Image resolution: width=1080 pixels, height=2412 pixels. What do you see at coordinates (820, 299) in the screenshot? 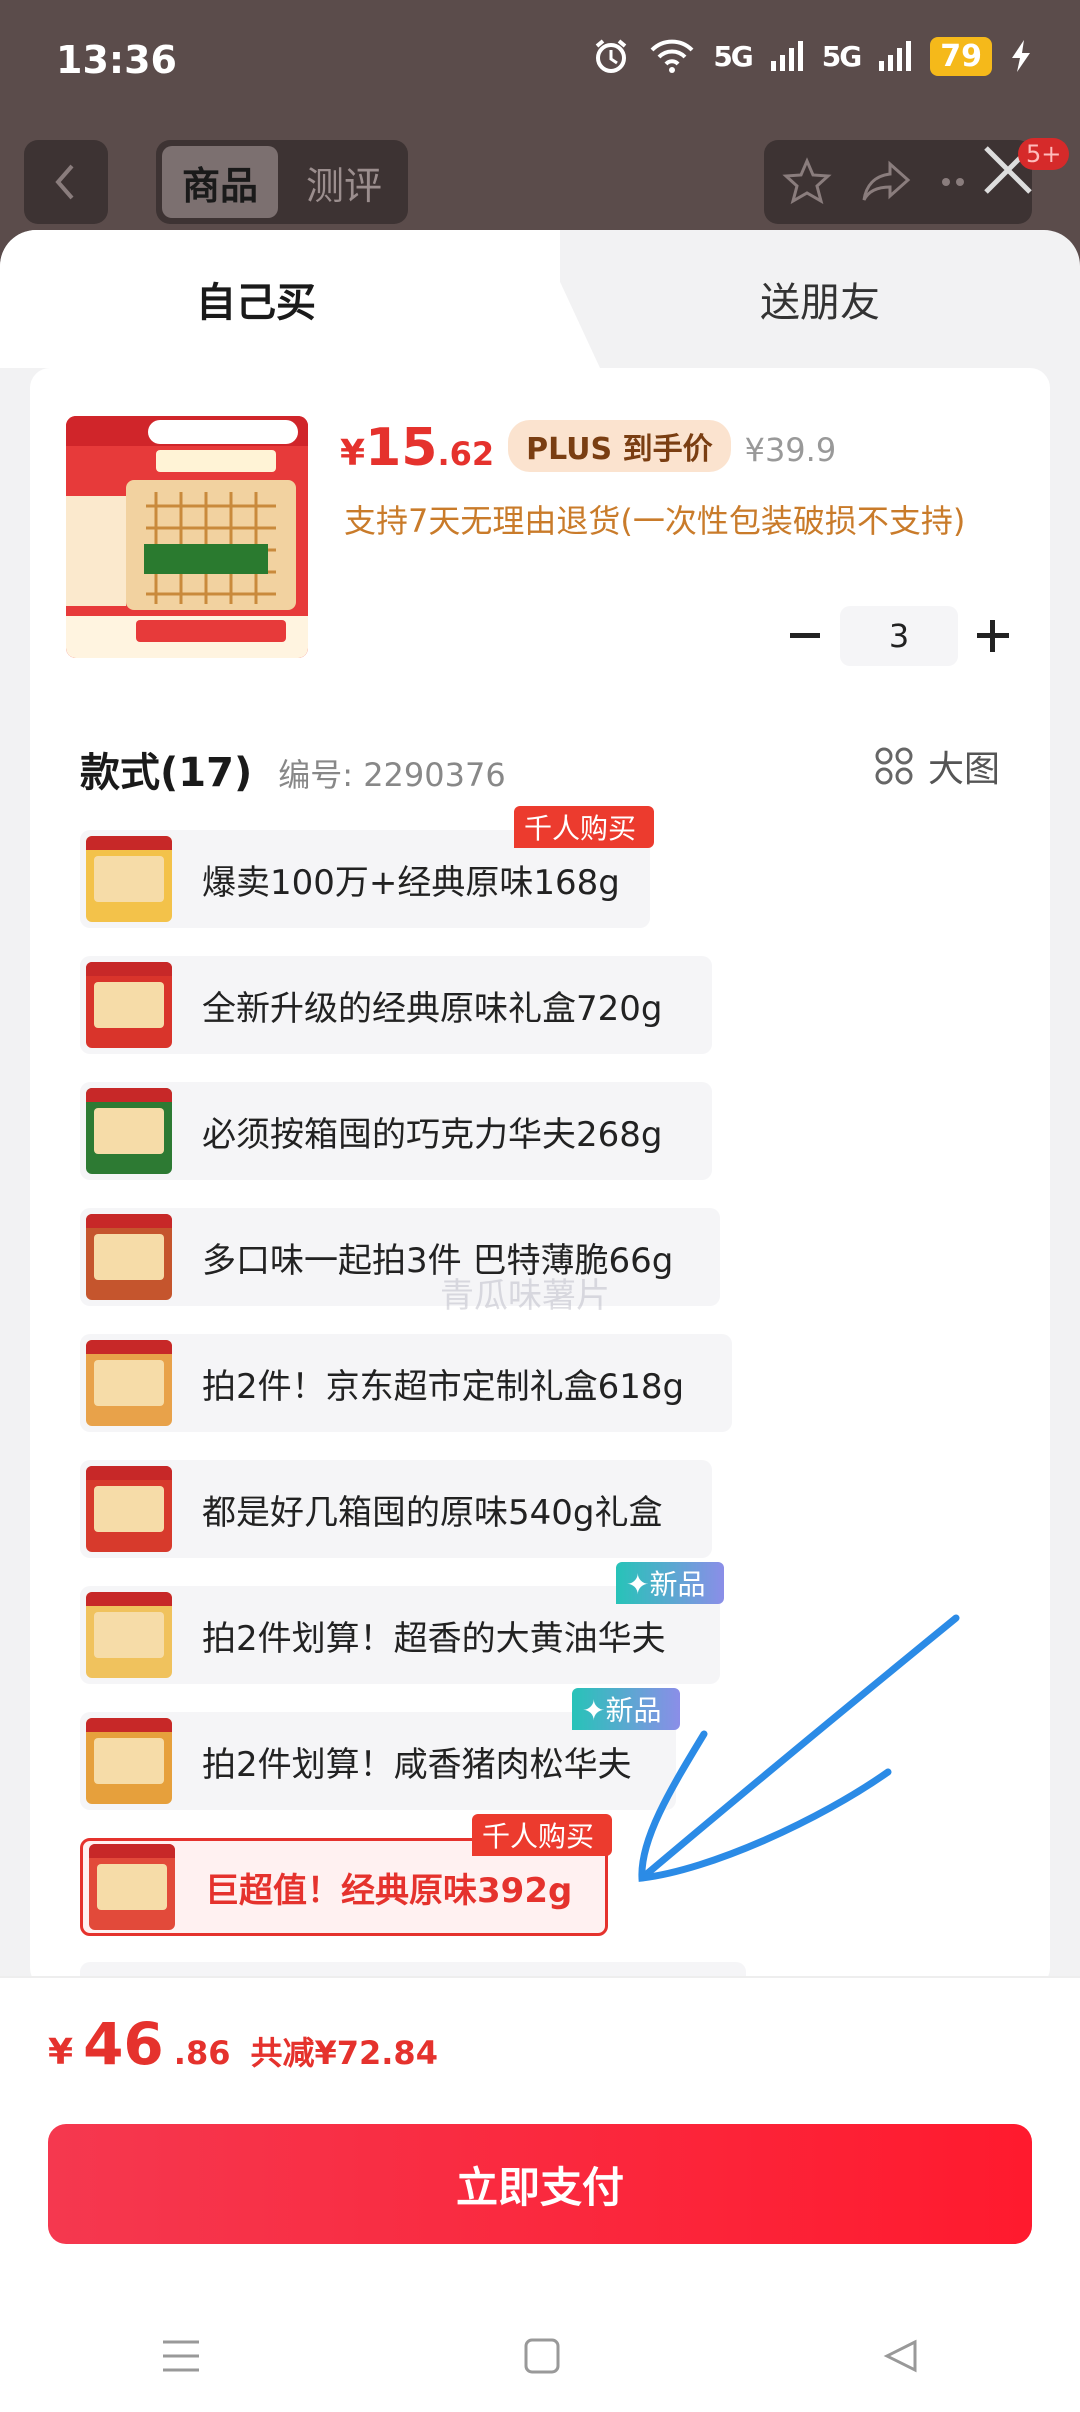
I see `tab-send-friend: 送朋友` at bounding box center [820, 299].